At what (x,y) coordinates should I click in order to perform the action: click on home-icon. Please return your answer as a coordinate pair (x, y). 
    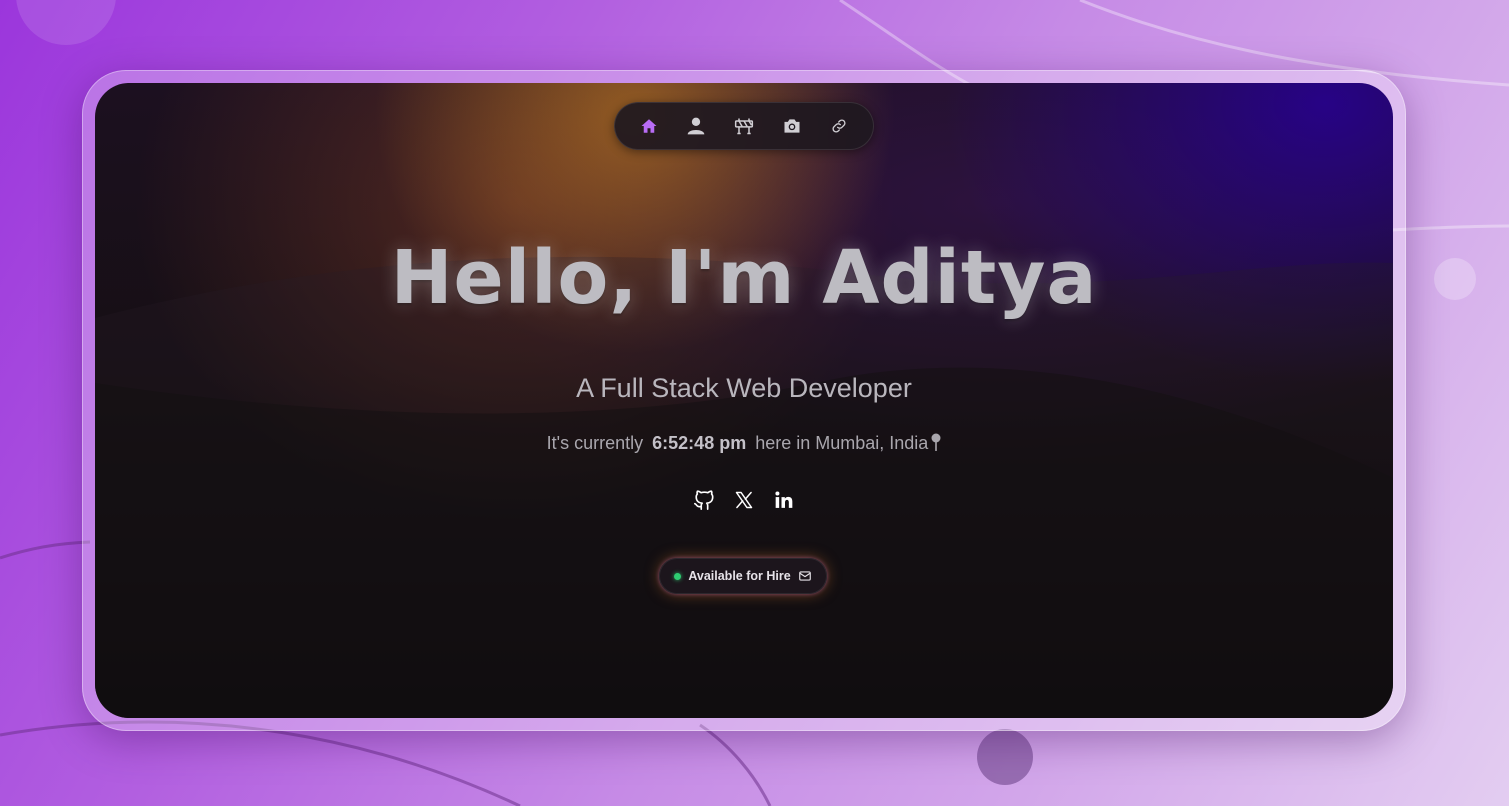
    Looking at the image, I should click on (649, 126).